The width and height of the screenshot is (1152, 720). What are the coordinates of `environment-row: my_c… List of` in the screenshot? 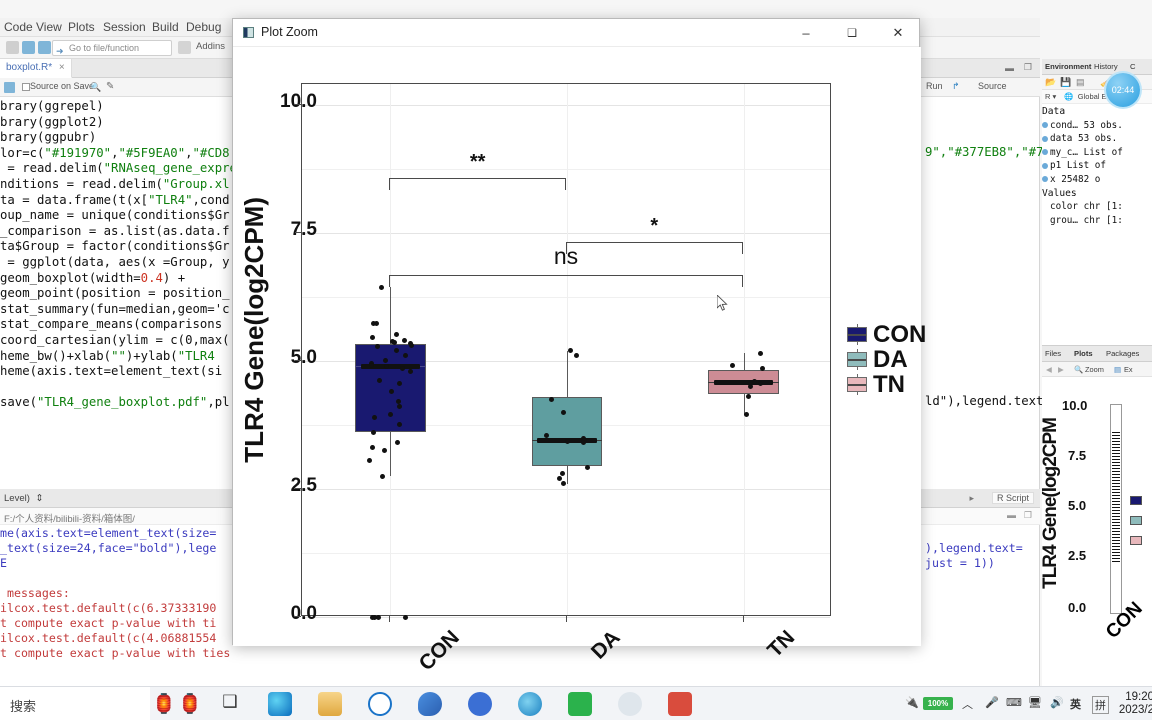 It's located at (1097, 153).